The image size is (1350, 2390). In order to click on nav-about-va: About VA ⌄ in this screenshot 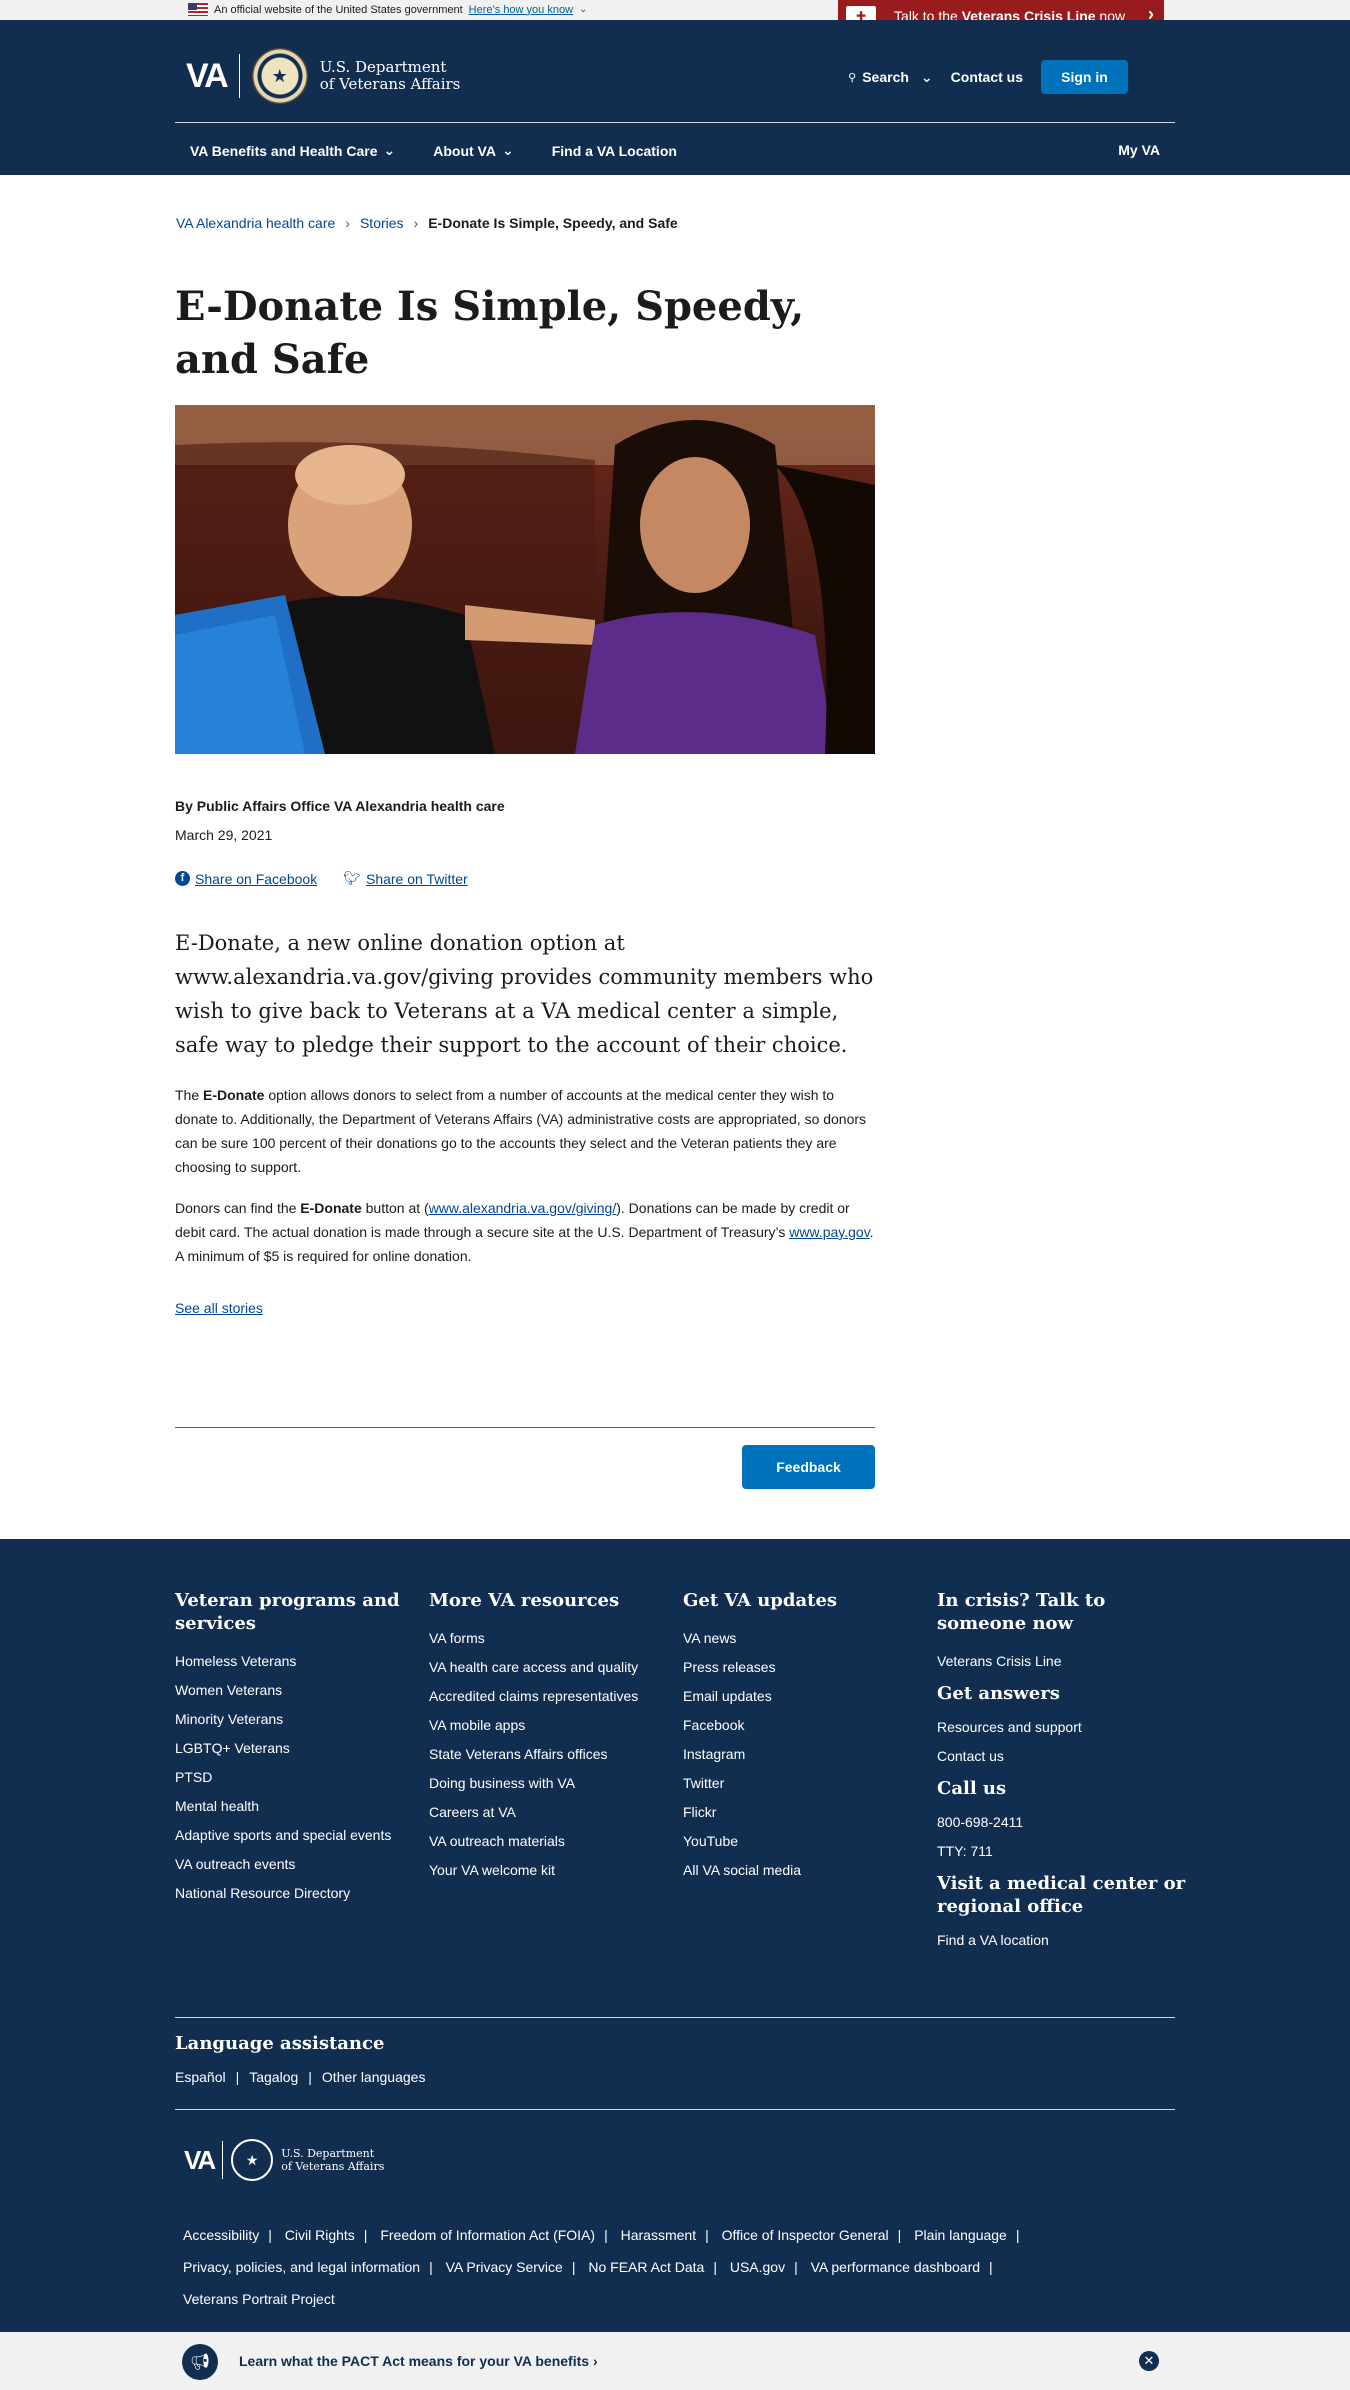, I will do `click(473, 150)`.